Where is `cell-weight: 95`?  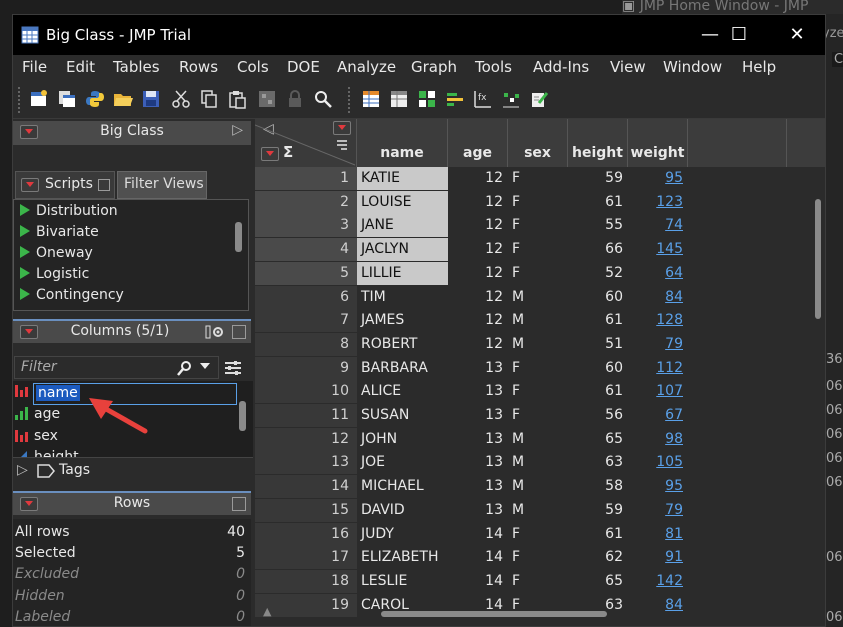 cell-weight: 95 is located at coordinates (658, 178).